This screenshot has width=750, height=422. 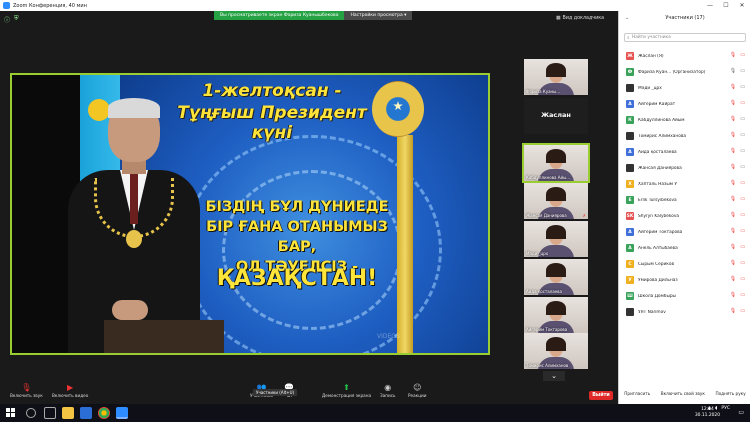 I want to click on video-tile: Айгерим Токтарова, so click(x=556, y=315).